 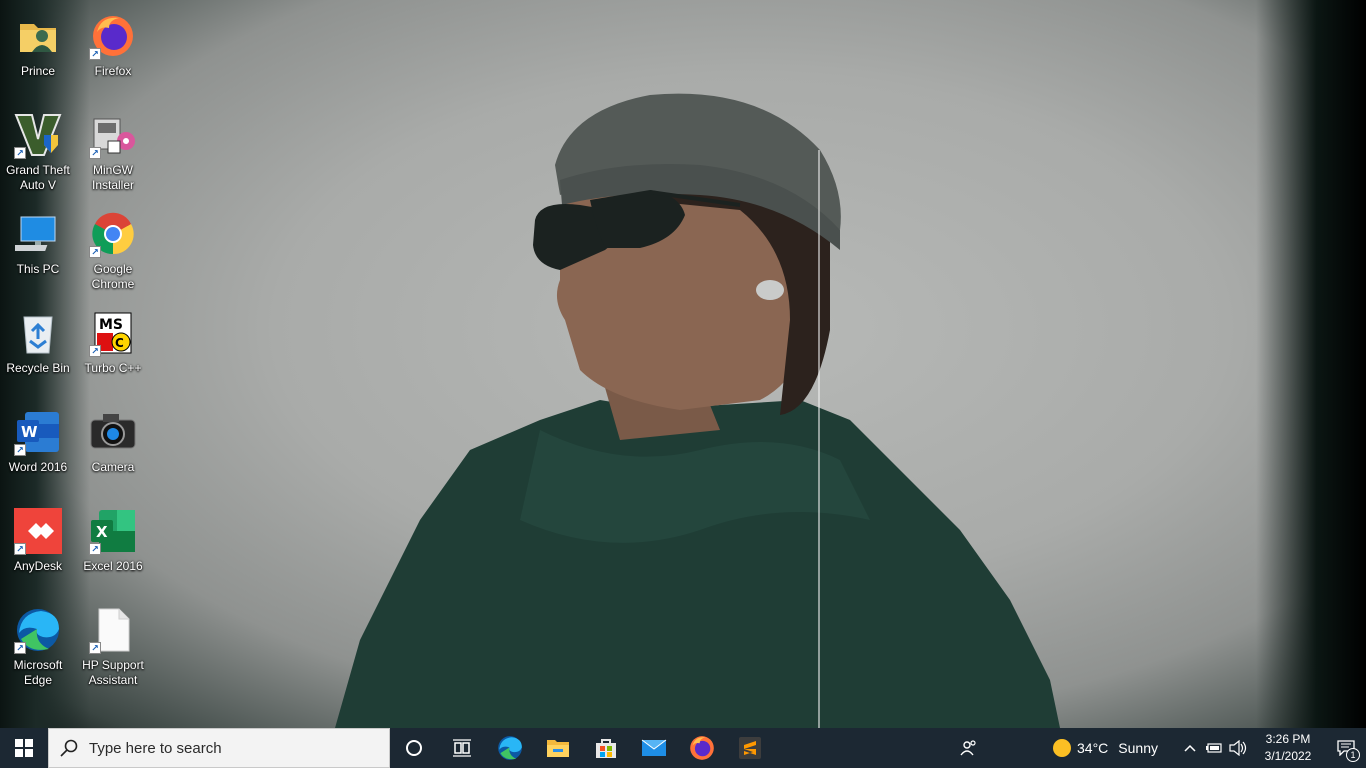 I want to click on desktop-icon-label: Excel 2016, so click(x=113, y=566).